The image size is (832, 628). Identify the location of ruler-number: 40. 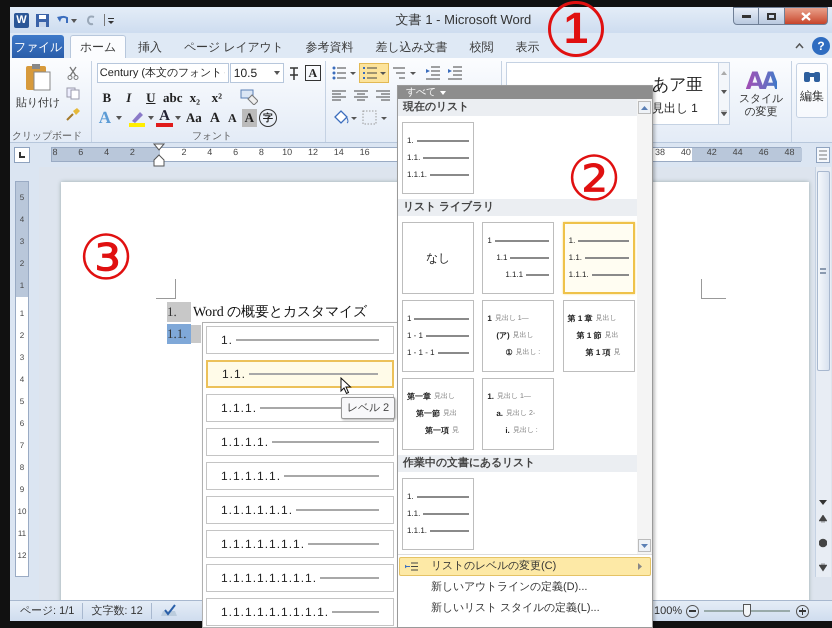
(686, 152).